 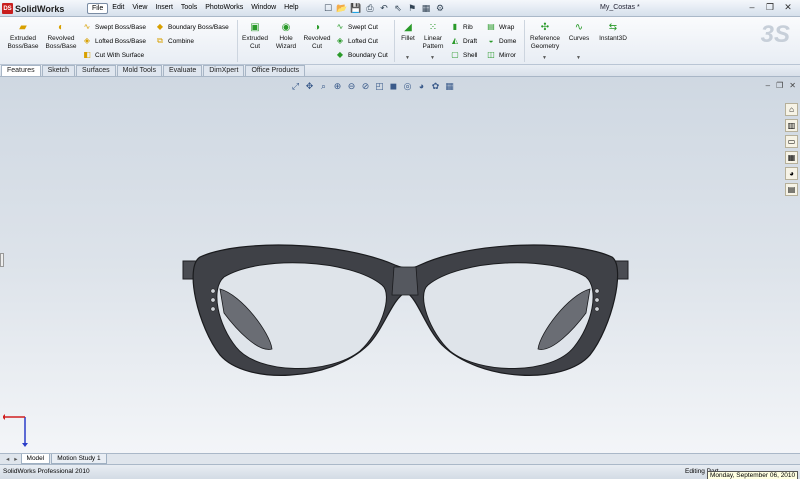 What do you see at coordinates (545, 27) in the screenshot?
I see `reference-geometry-icon: ✣` at bounding box center [545, 27].